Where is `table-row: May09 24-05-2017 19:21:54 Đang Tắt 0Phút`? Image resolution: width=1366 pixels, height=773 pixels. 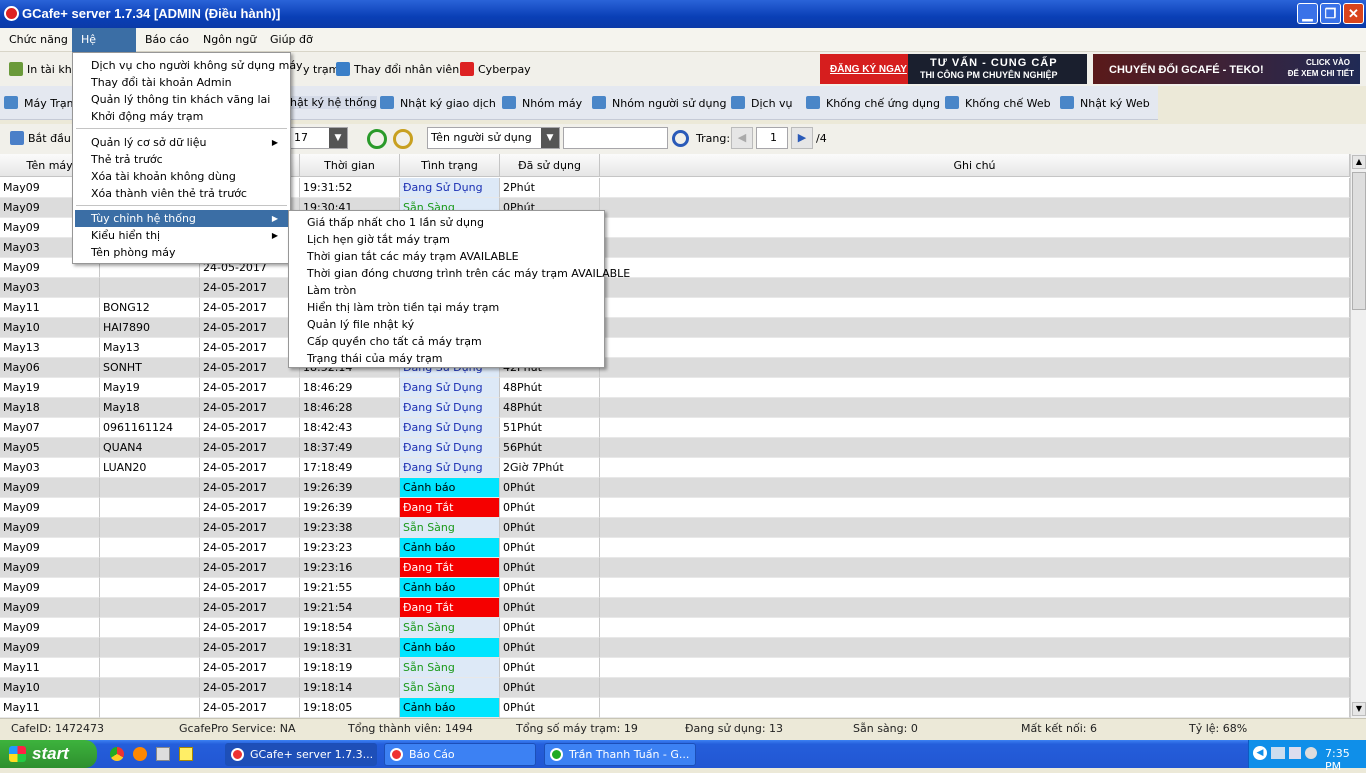
table-row: May09 24-05-2017 19:21:54 Đang Tắt 0Phút is located at coordinates (675, 608).